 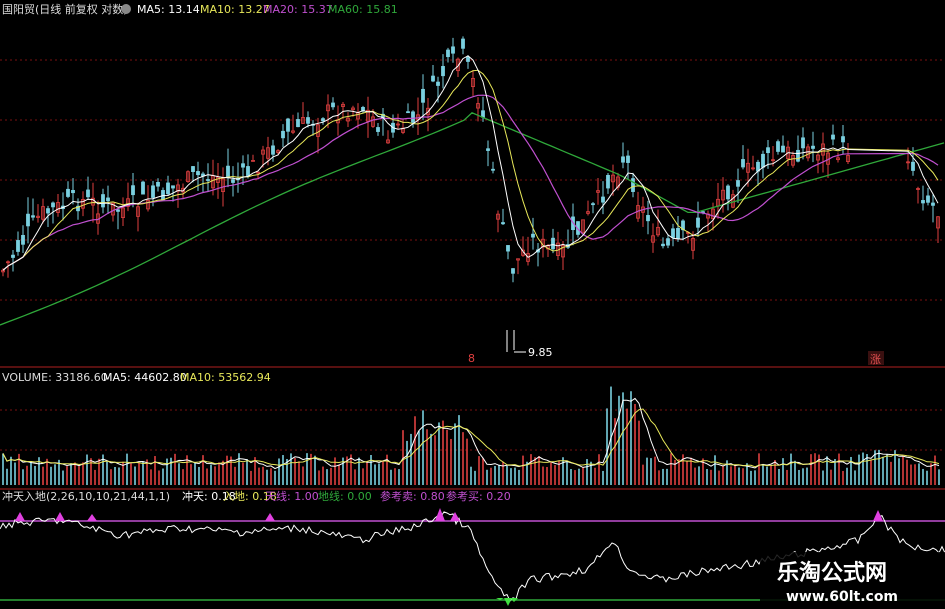 What do you see at coordinates (529, 344) in the screenshot?
I see `low-price-marker: 9.85` at bounding box center [529, 344].